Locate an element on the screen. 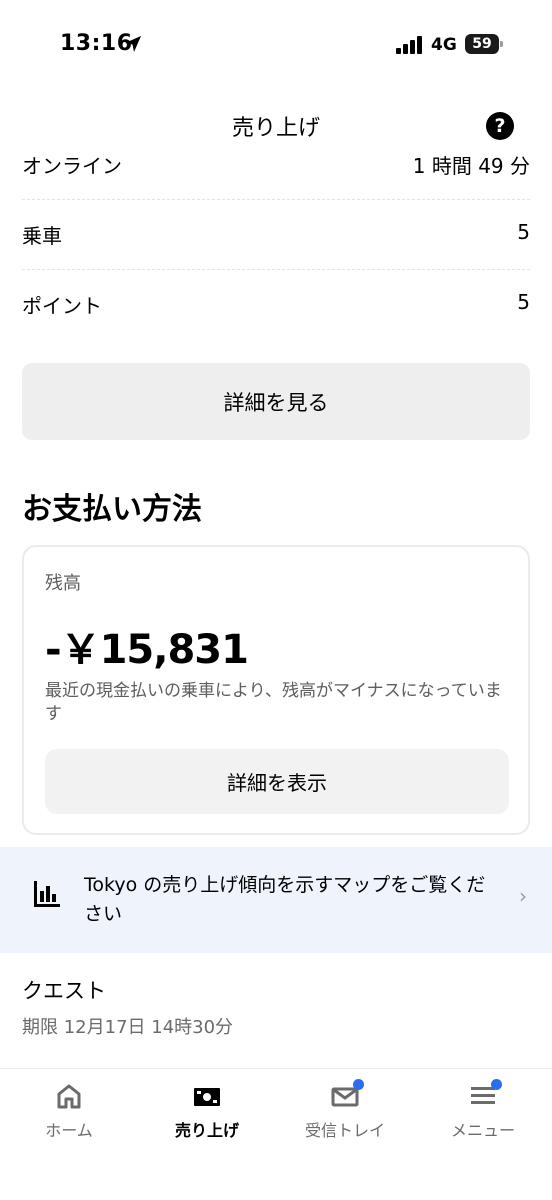 Image resolution: width=552 pixels, height=1200 pixels. banner-text: Tokyo の売り上げ傾向を示すマップをご覧ください is located at coordinates (285, 899).